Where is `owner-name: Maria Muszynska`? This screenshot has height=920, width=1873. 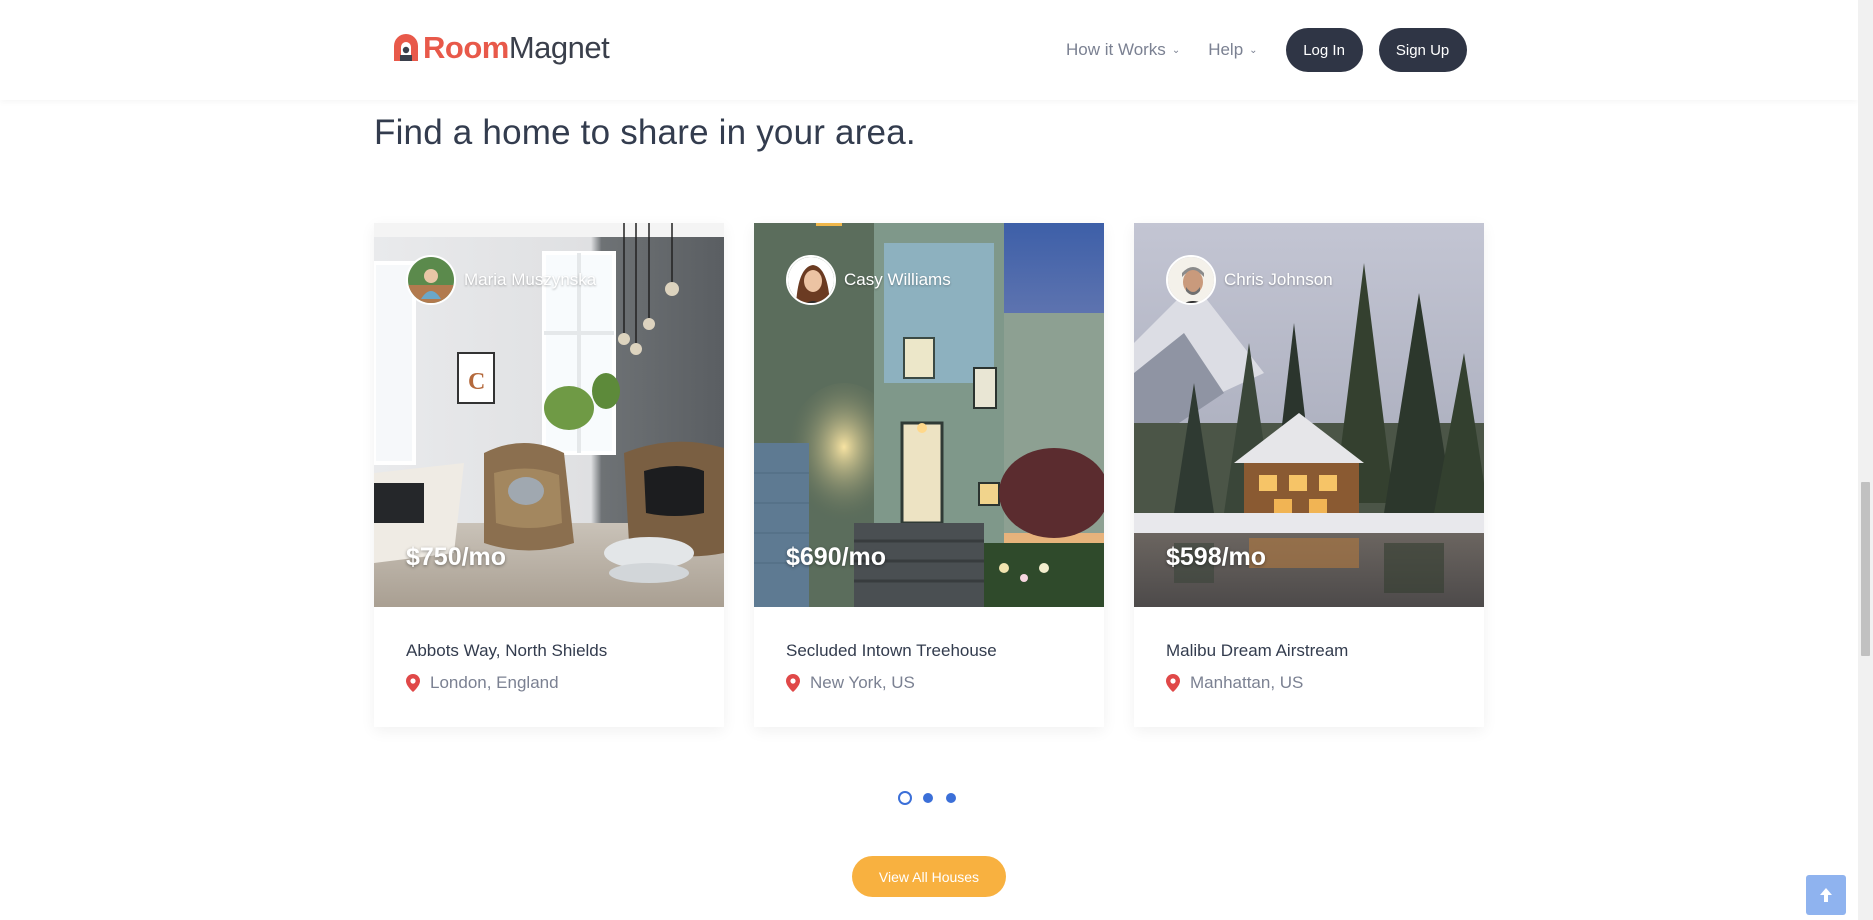 owner-name: Maria Muszynska is located at coordinates (530, 279).